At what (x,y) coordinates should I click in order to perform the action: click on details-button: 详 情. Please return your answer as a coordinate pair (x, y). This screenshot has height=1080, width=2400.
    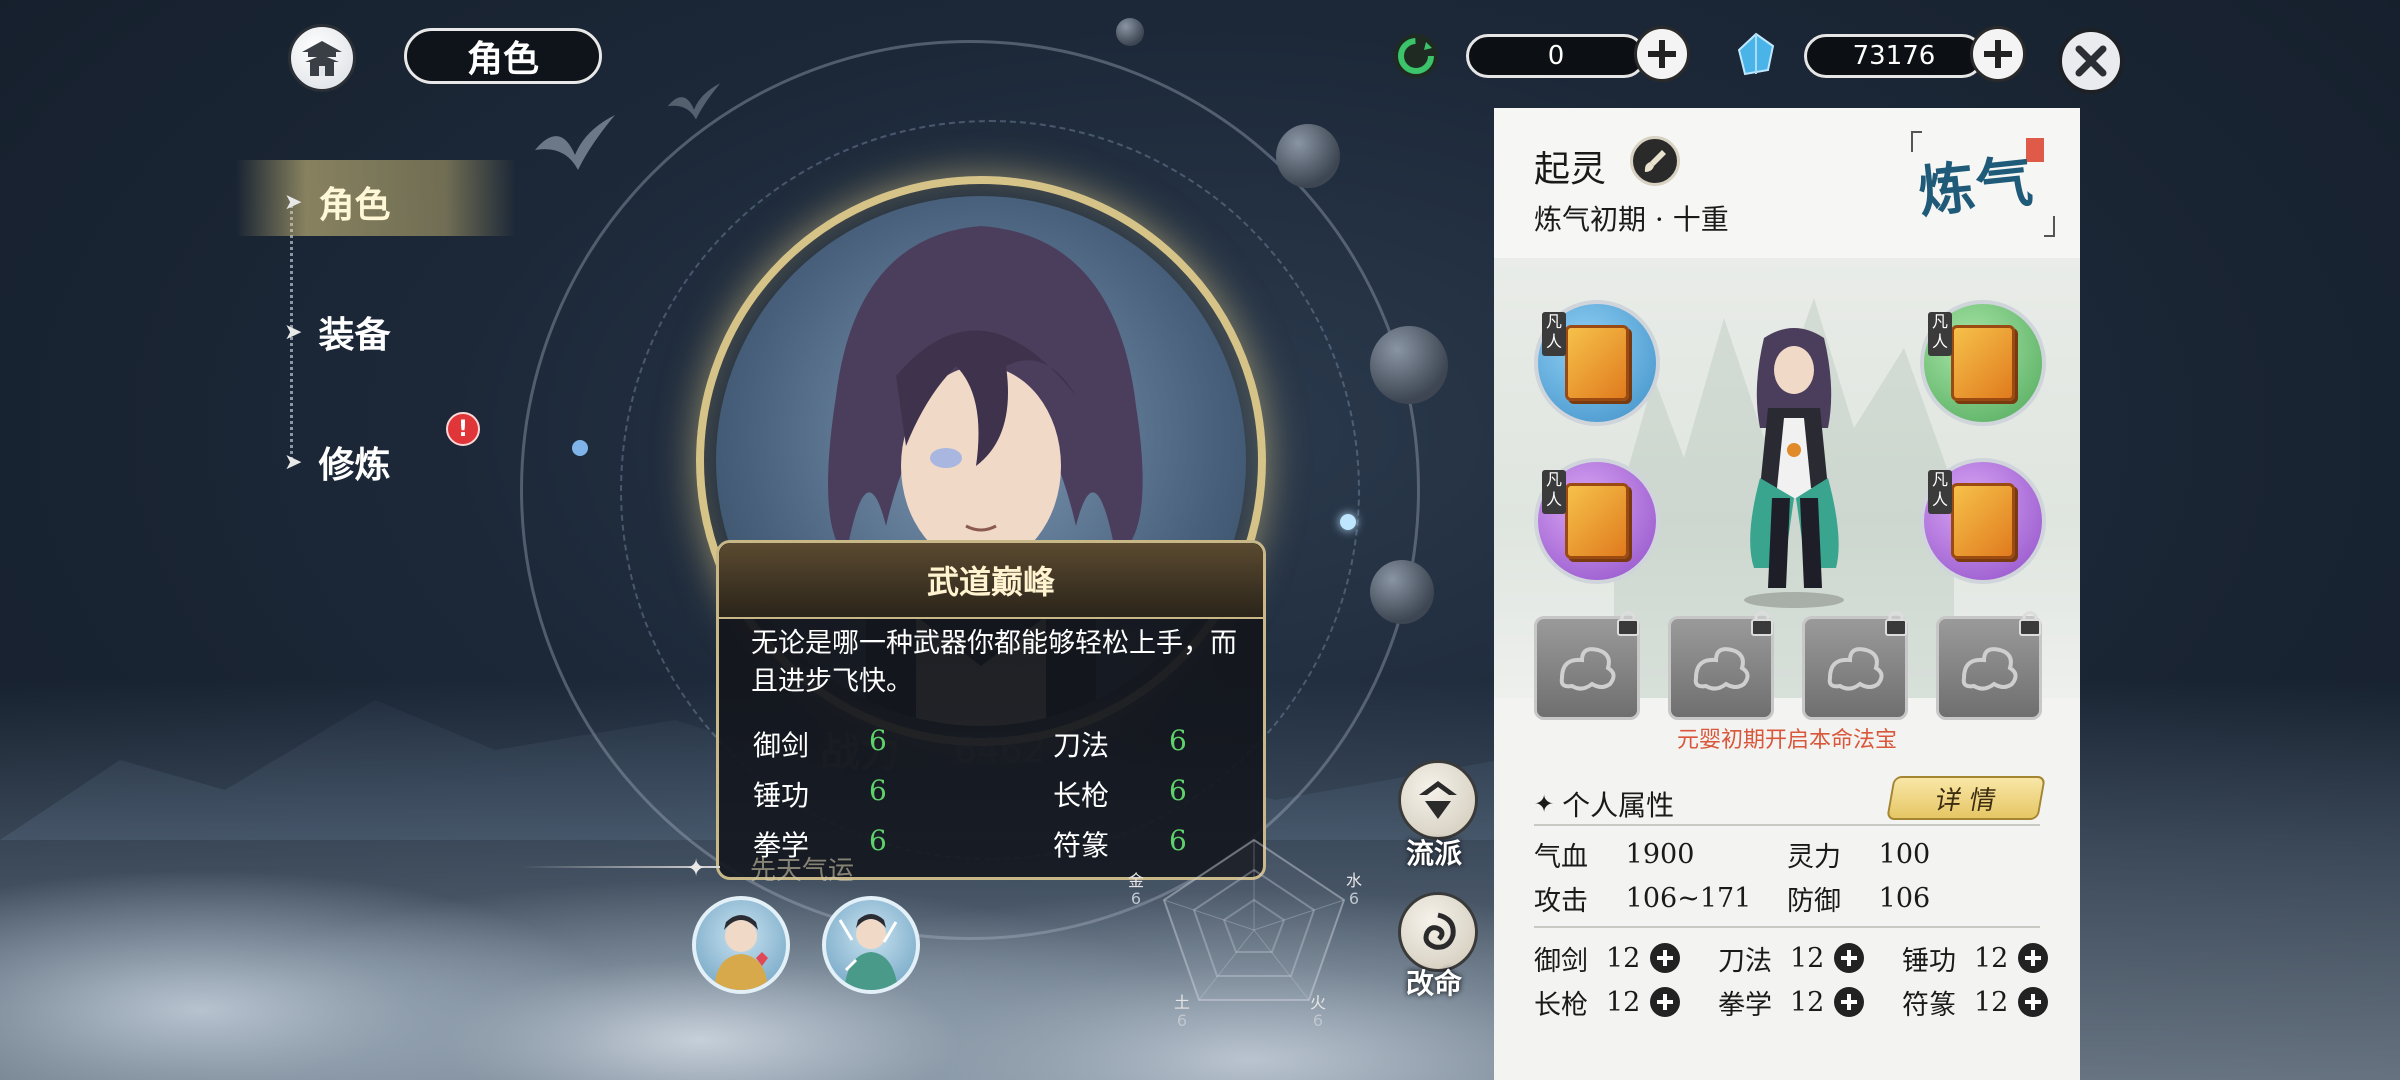
    Looking at the image, I should click on (1966, 798).